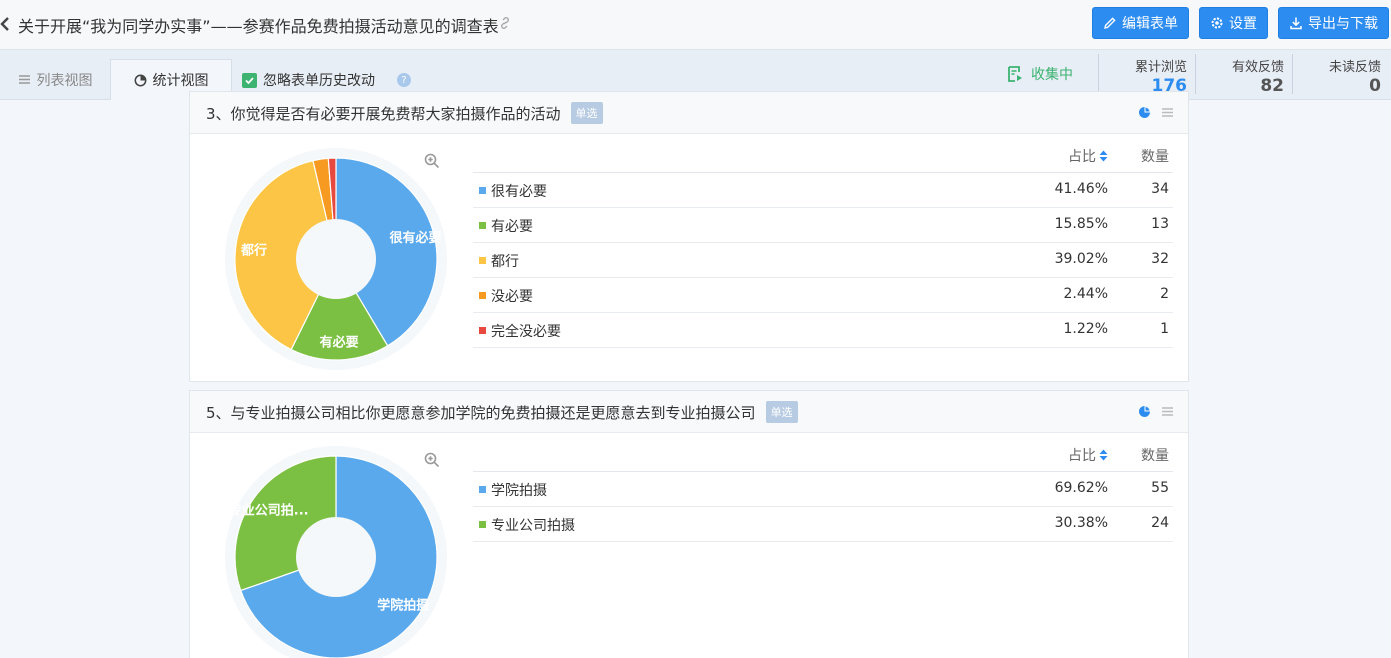 This screenshot has width=1391, height=658. Describe the element at coordinates (180, 81) in the screenshot. I see `tab-stats-view-label: 统计视图` at that location.